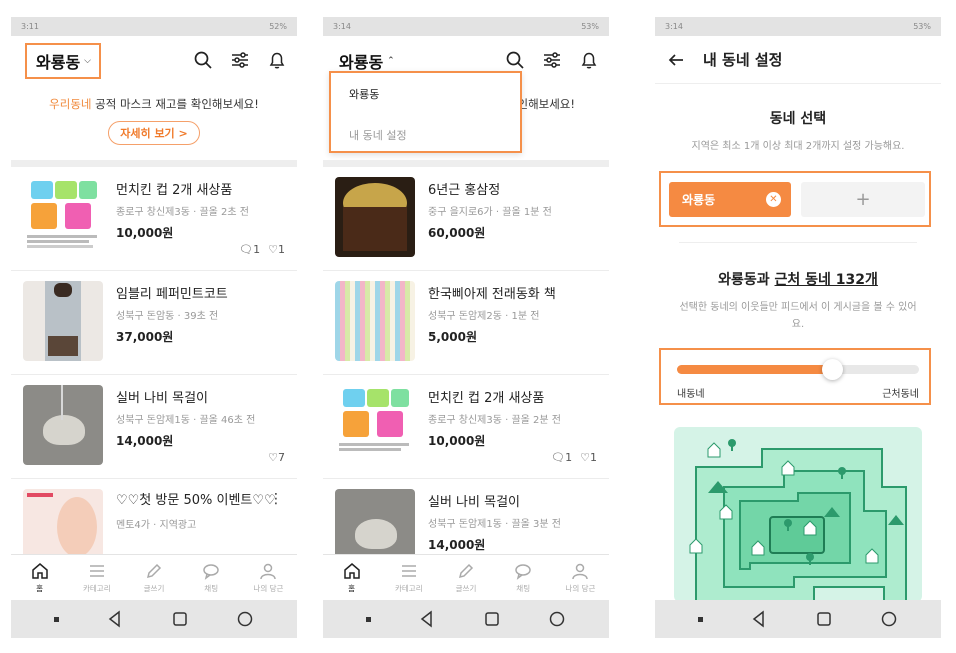 This screenshot has height=653, width=956. I want to click on select-title: 동네 선택, so click(798, 119).